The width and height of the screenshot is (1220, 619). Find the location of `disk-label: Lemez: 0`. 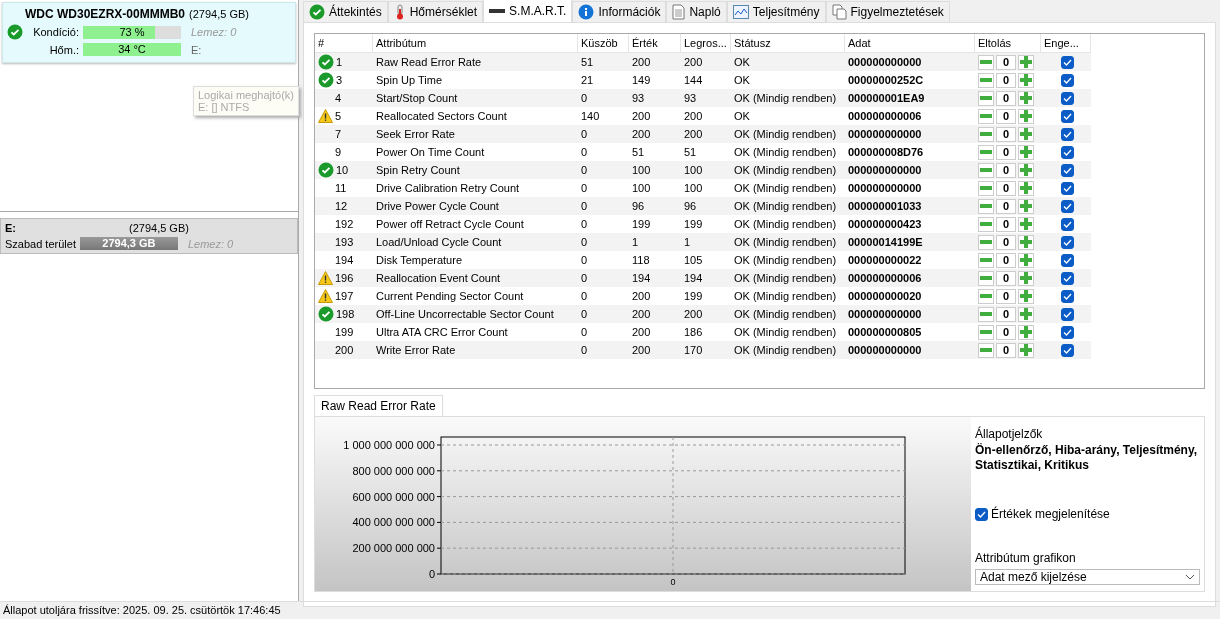

disk-label: Lemez: 0 is located at coordinates (210, 243).